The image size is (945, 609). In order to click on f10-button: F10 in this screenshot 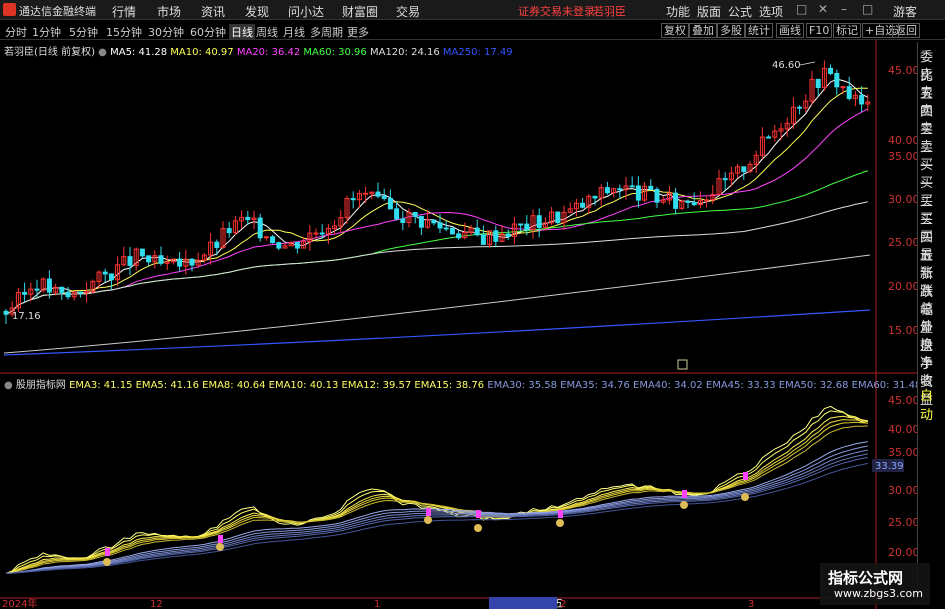, I will do `click(819, 30)`.